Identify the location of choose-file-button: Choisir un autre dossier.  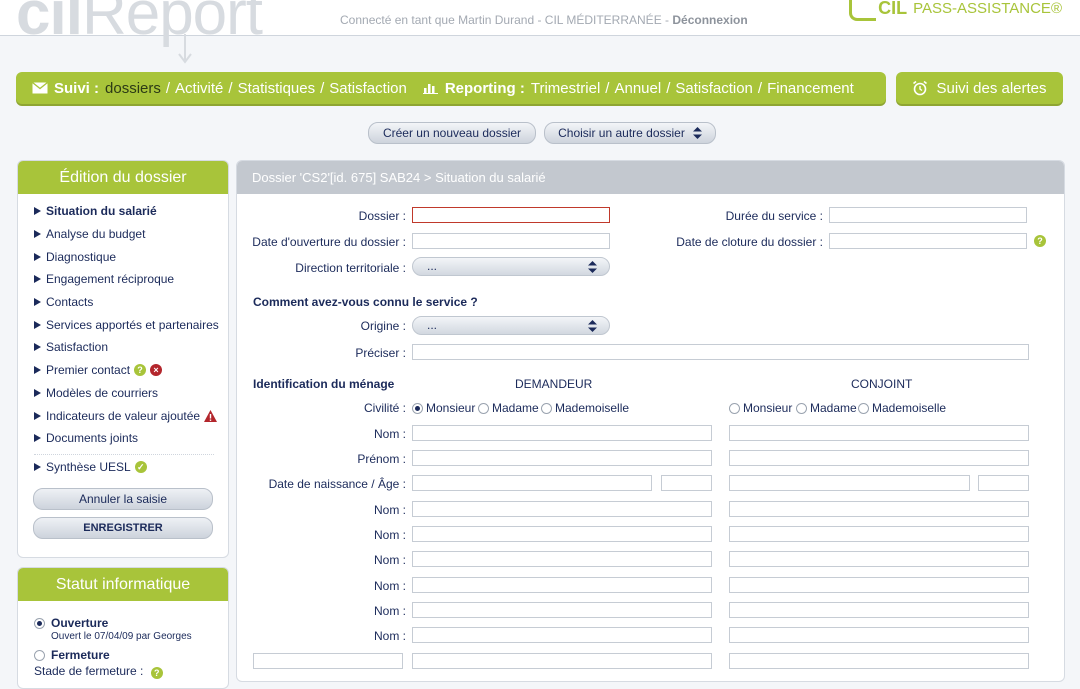
(630, 133).